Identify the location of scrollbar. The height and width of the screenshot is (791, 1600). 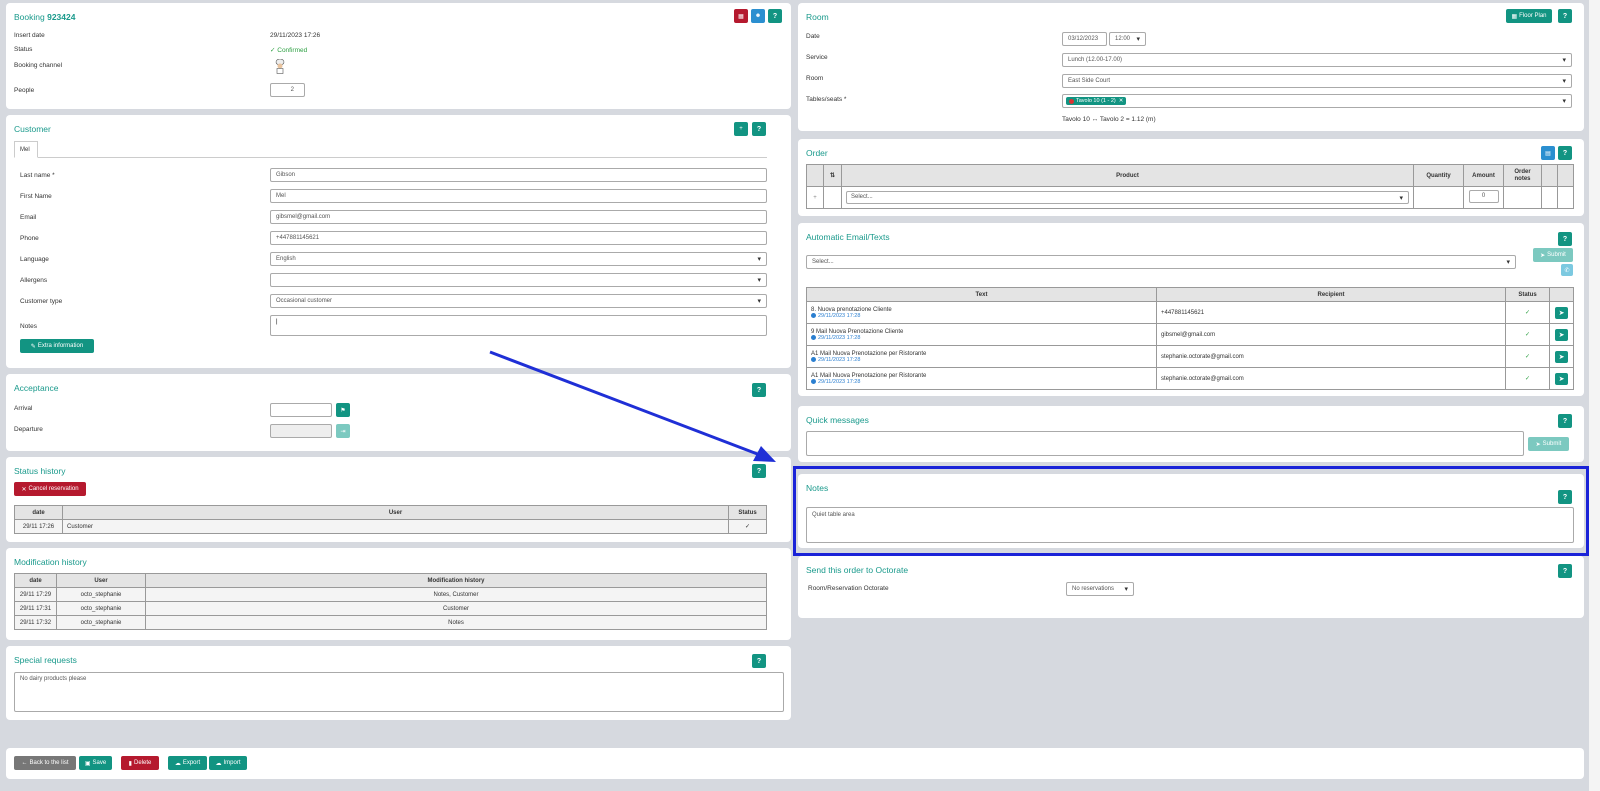
(1594, 395).